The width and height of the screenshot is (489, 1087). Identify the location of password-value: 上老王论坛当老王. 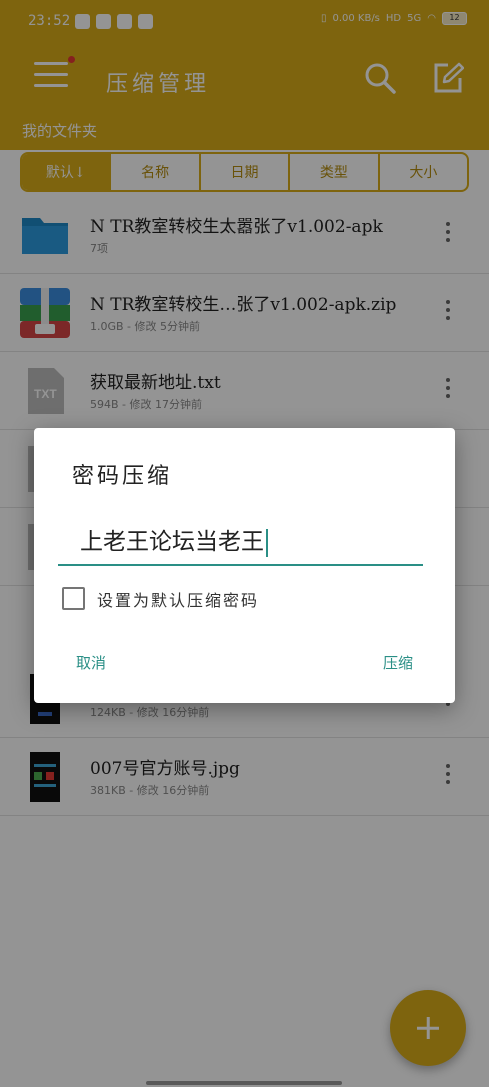
(174, 539).